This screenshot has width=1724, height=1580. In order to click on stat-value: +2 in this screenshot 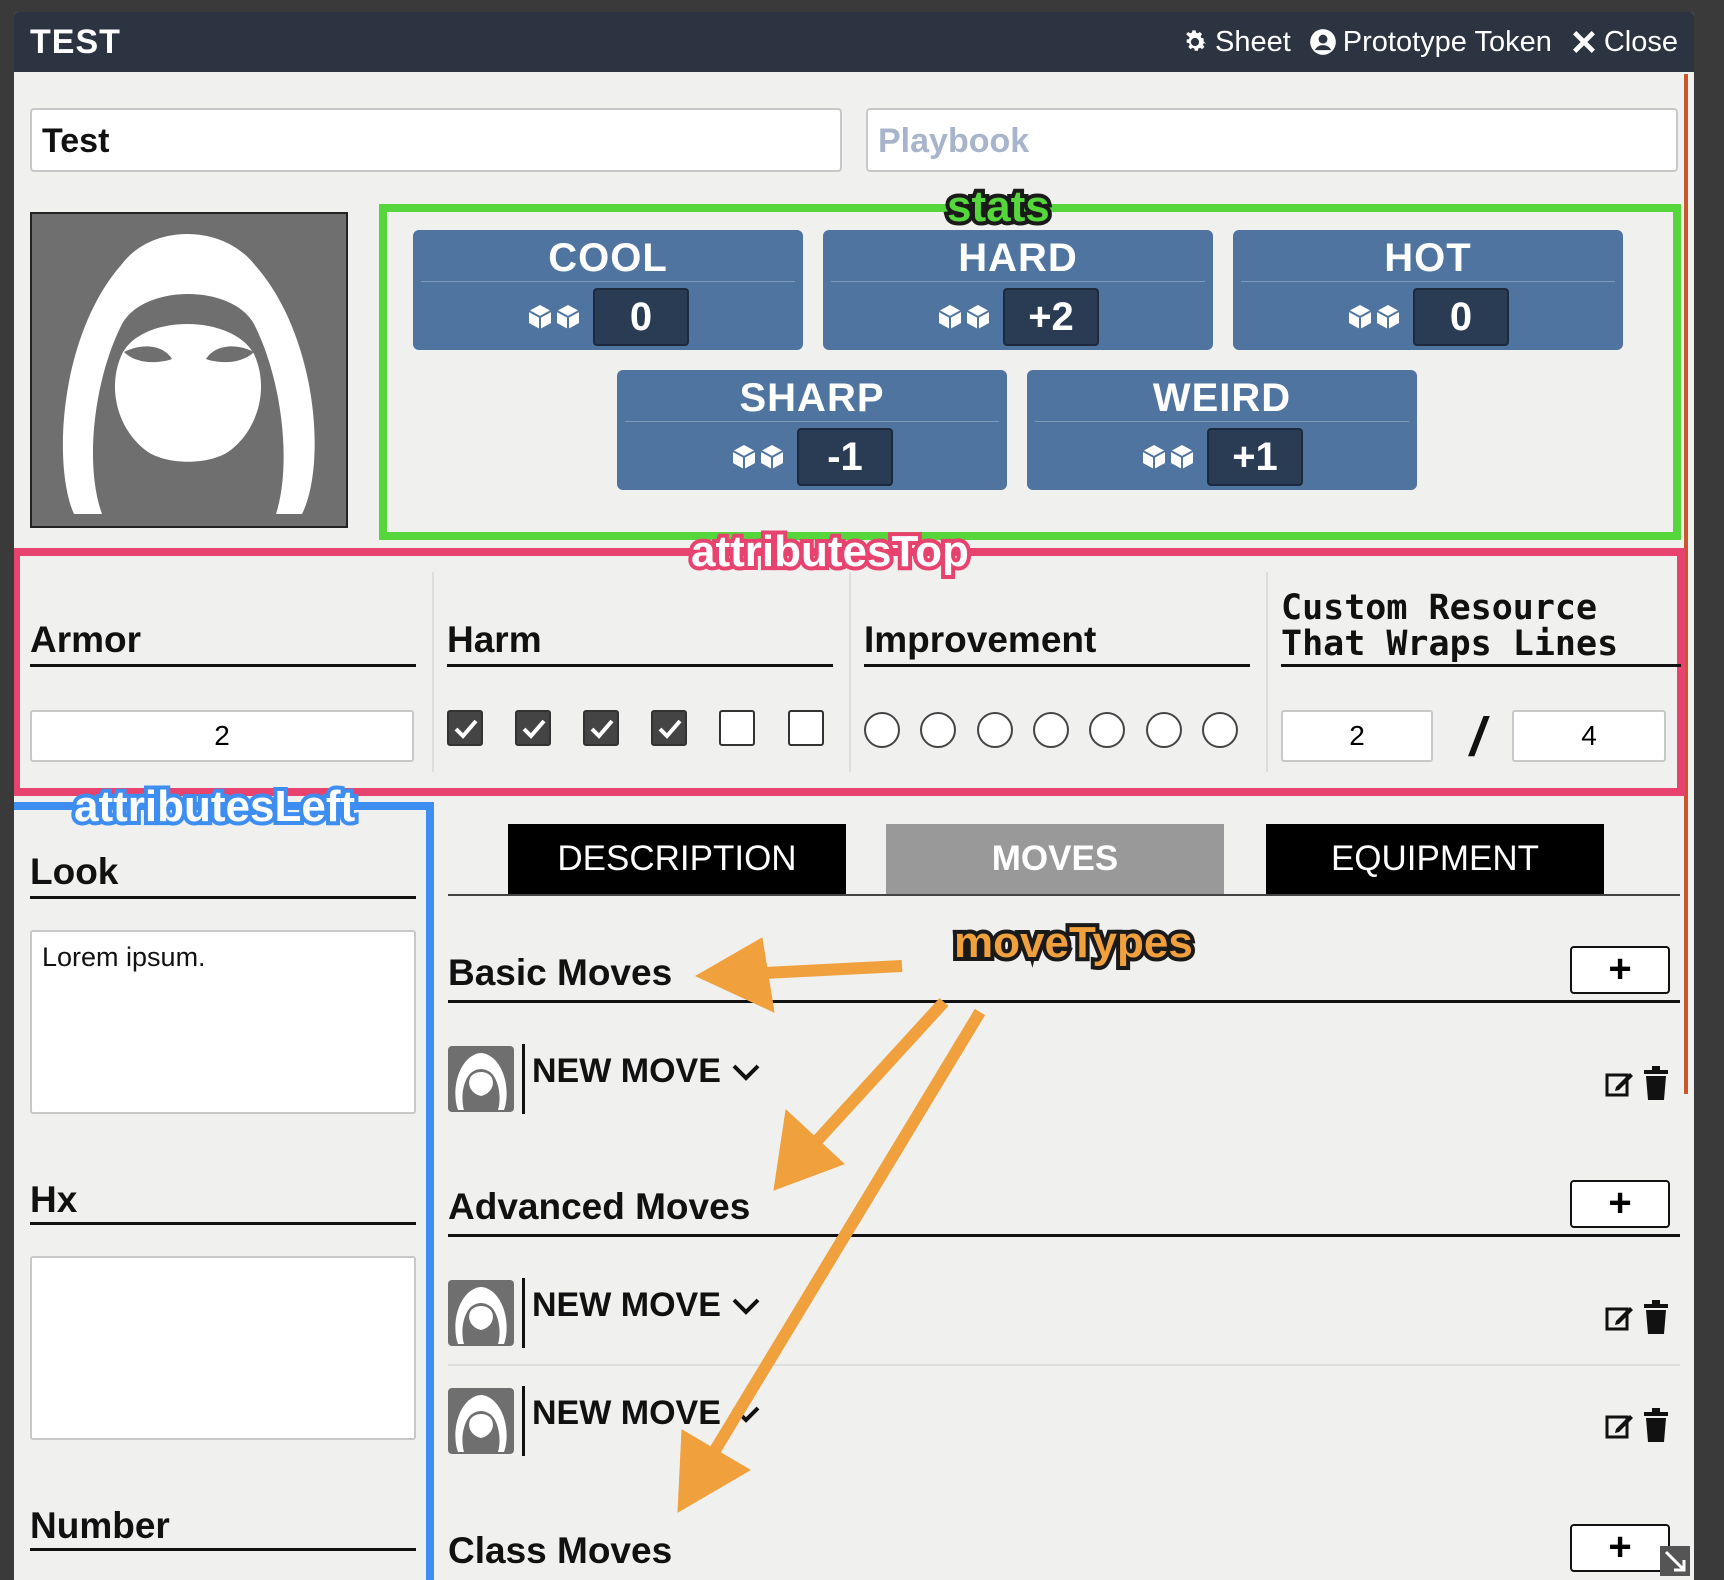, I will do `click(1051, 317)`.